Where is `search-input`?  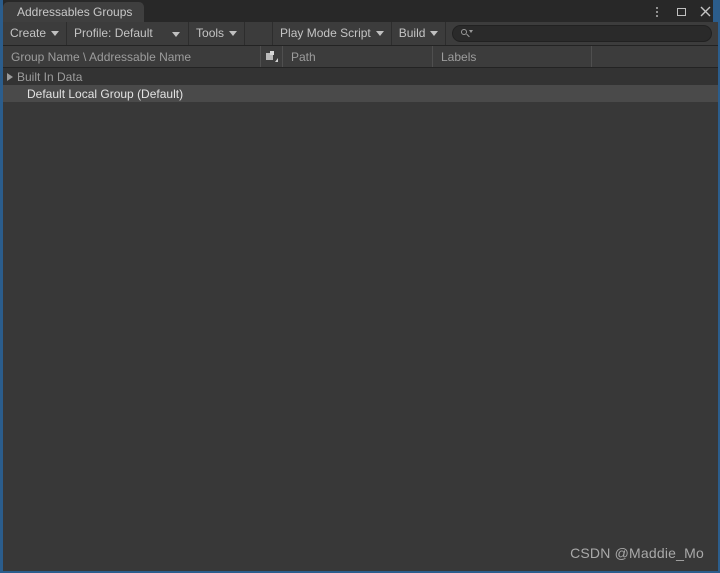
search-input is located at coordinates (589, 33).